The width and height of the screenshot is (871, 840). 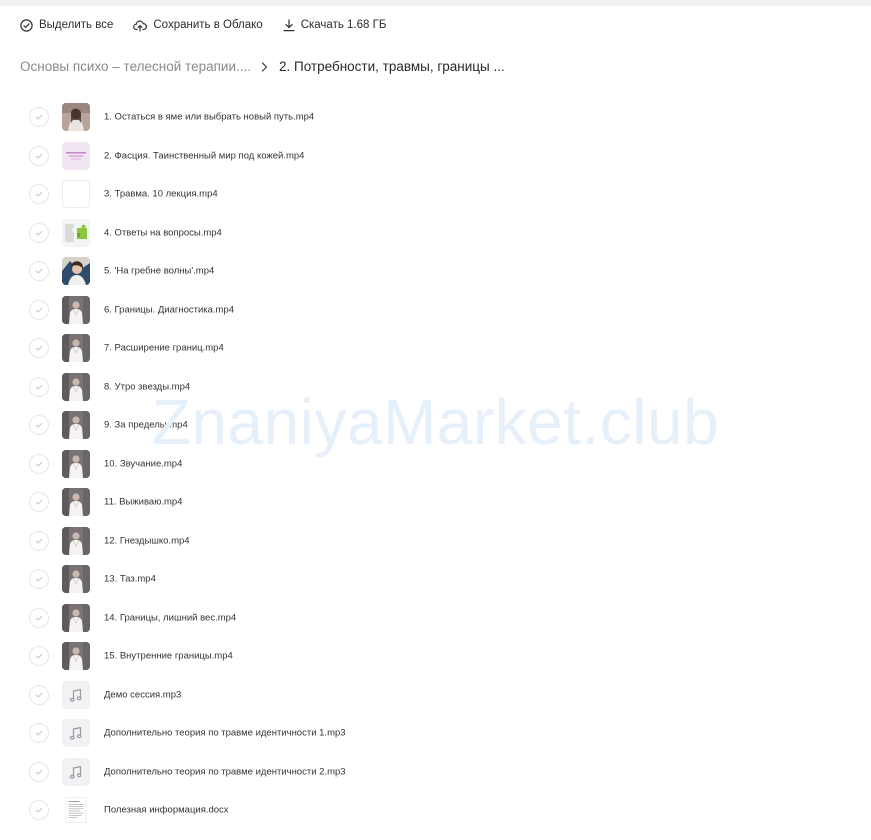 I want to click on file-row: 4. Ответы на вопросы.mp4, so click(x=435, y=233).